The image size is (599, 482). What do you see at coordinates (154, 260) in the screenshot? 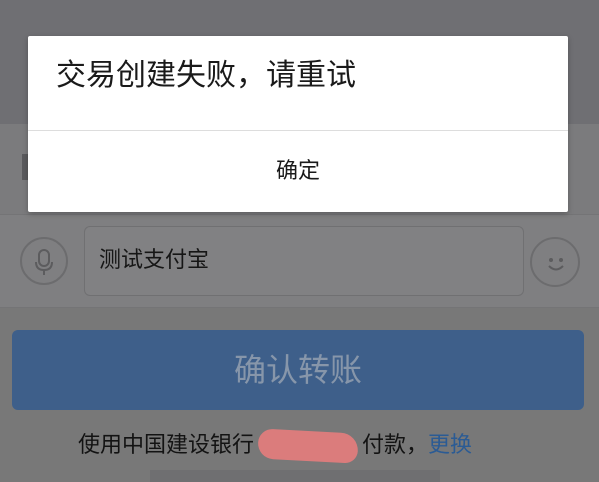
I see `note-input-value: 测试支付宝` at bounding box center [154, 260].